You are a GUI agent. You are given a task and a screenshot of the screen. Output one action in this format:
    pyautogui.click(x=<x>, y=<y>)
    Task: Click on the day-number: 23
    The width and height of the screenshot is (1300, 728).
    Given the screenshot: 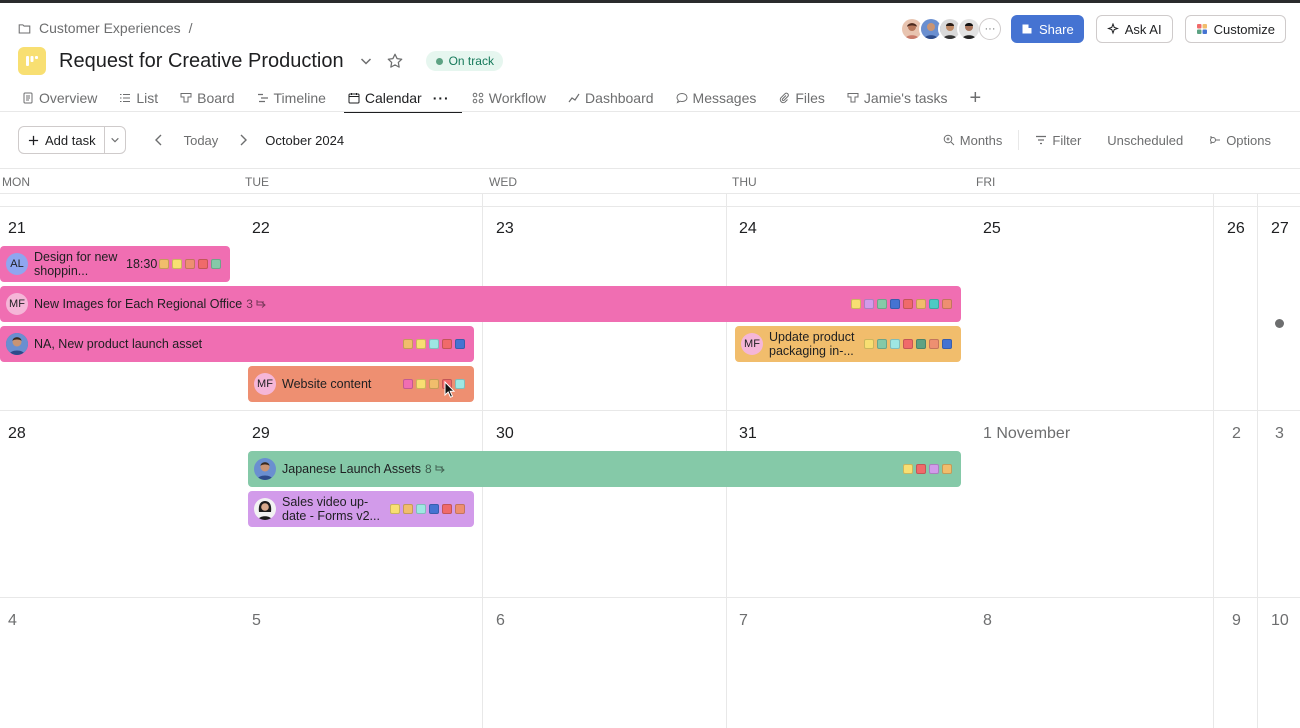 What is the action you would take?
    pyautogui.click(x=505, y=229)
    